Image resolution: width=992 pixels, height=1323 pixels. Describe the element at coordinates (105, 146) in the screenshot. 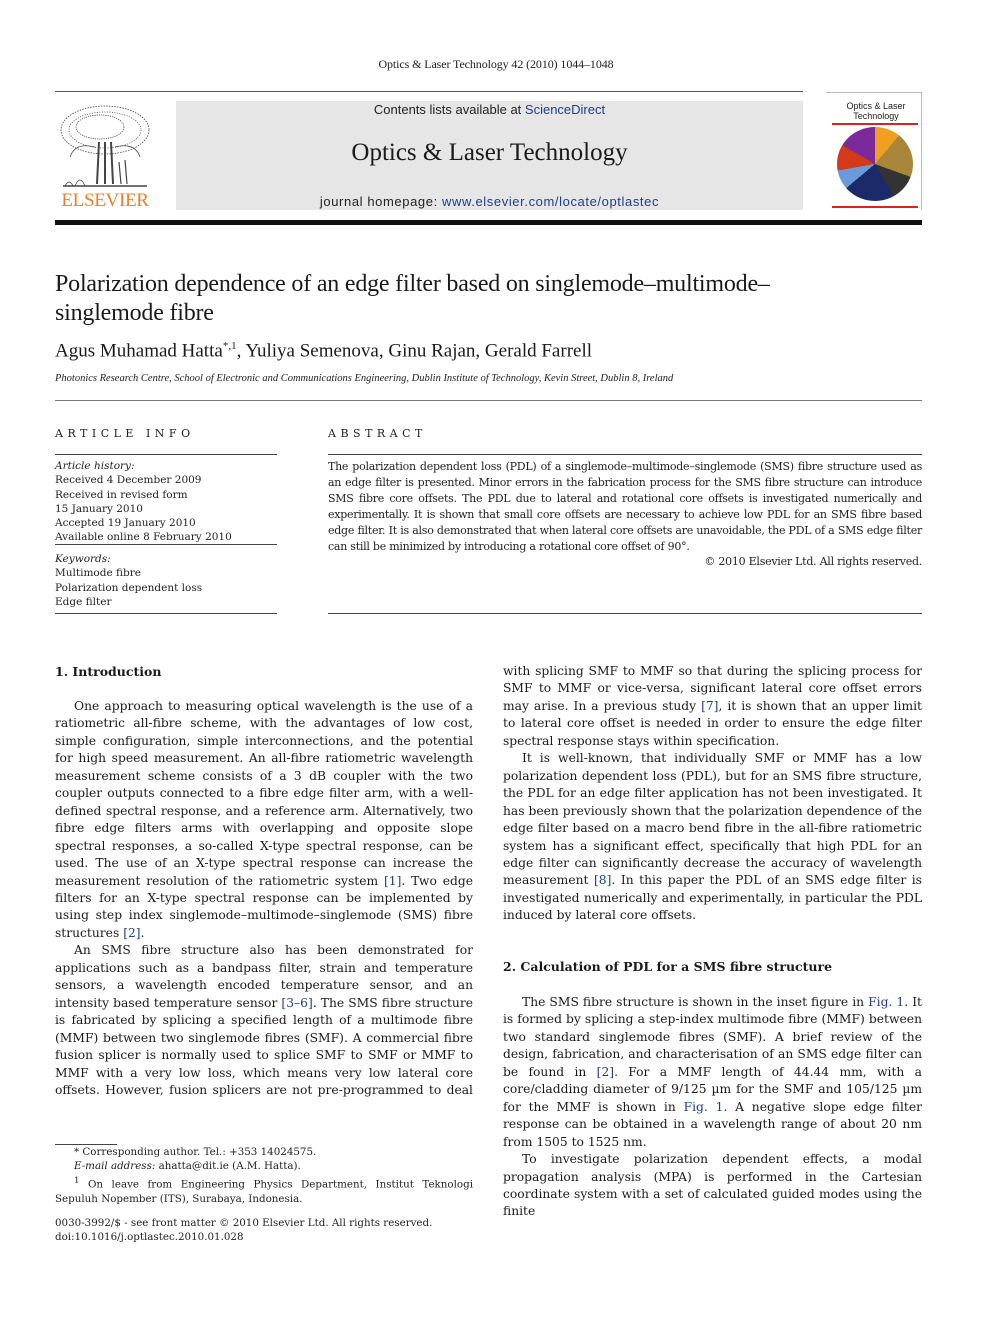

I see `tree-icon` at that location.